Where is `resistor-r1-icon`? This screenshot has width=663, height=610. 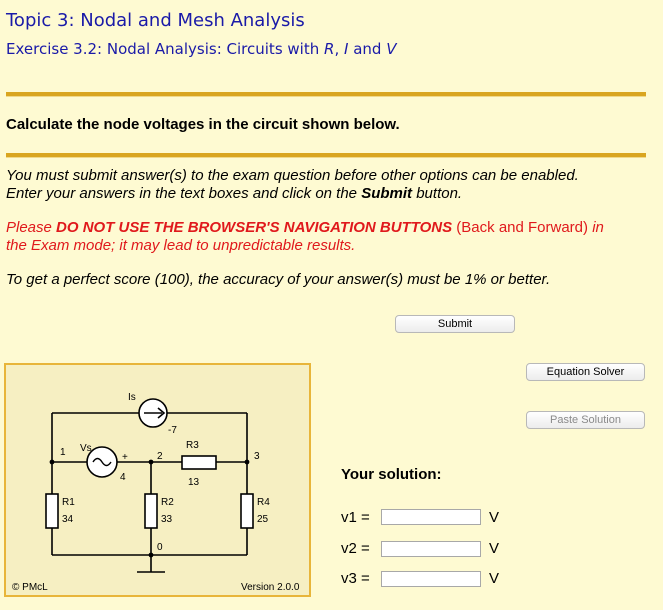 resistor-r1-icon is located at coordinates (52, 511).